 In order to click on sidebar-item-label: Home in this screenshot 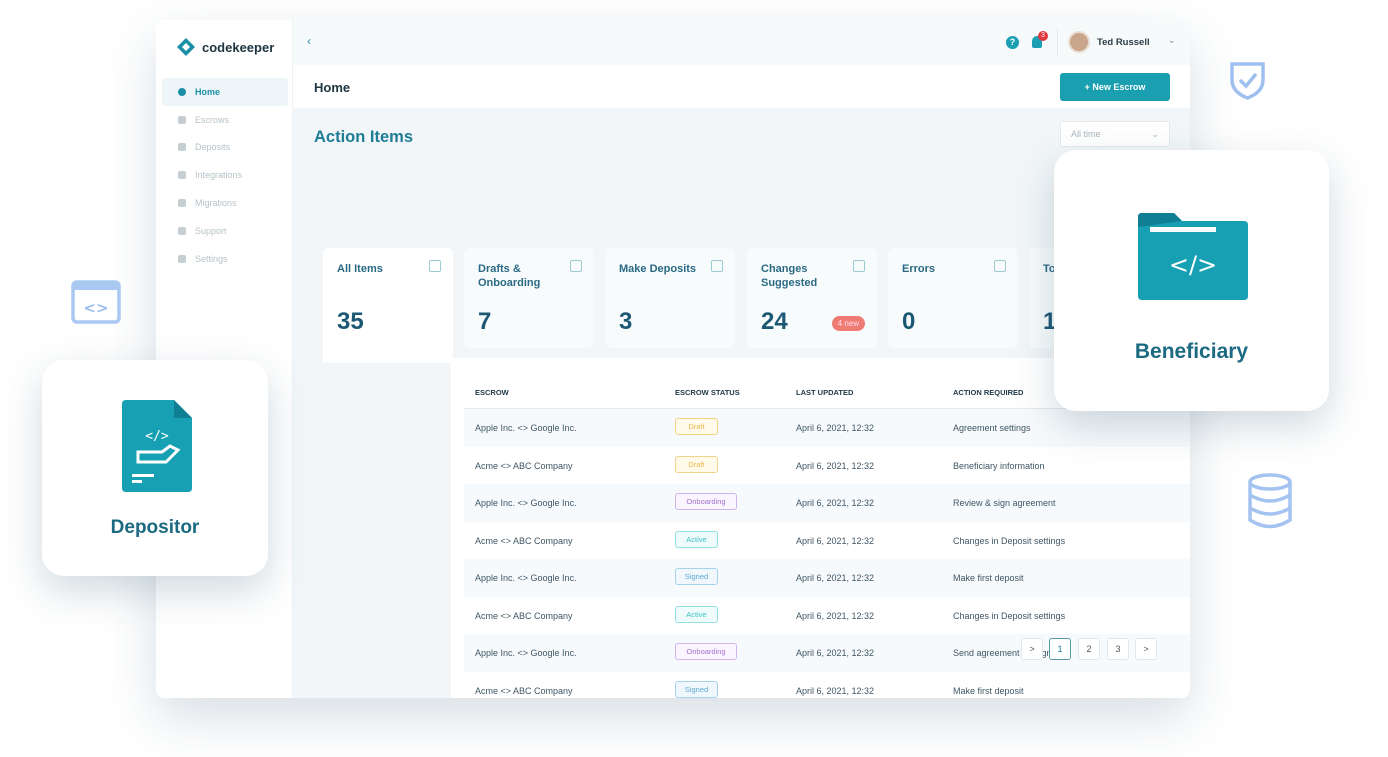, I will do `click(208, 91)`.